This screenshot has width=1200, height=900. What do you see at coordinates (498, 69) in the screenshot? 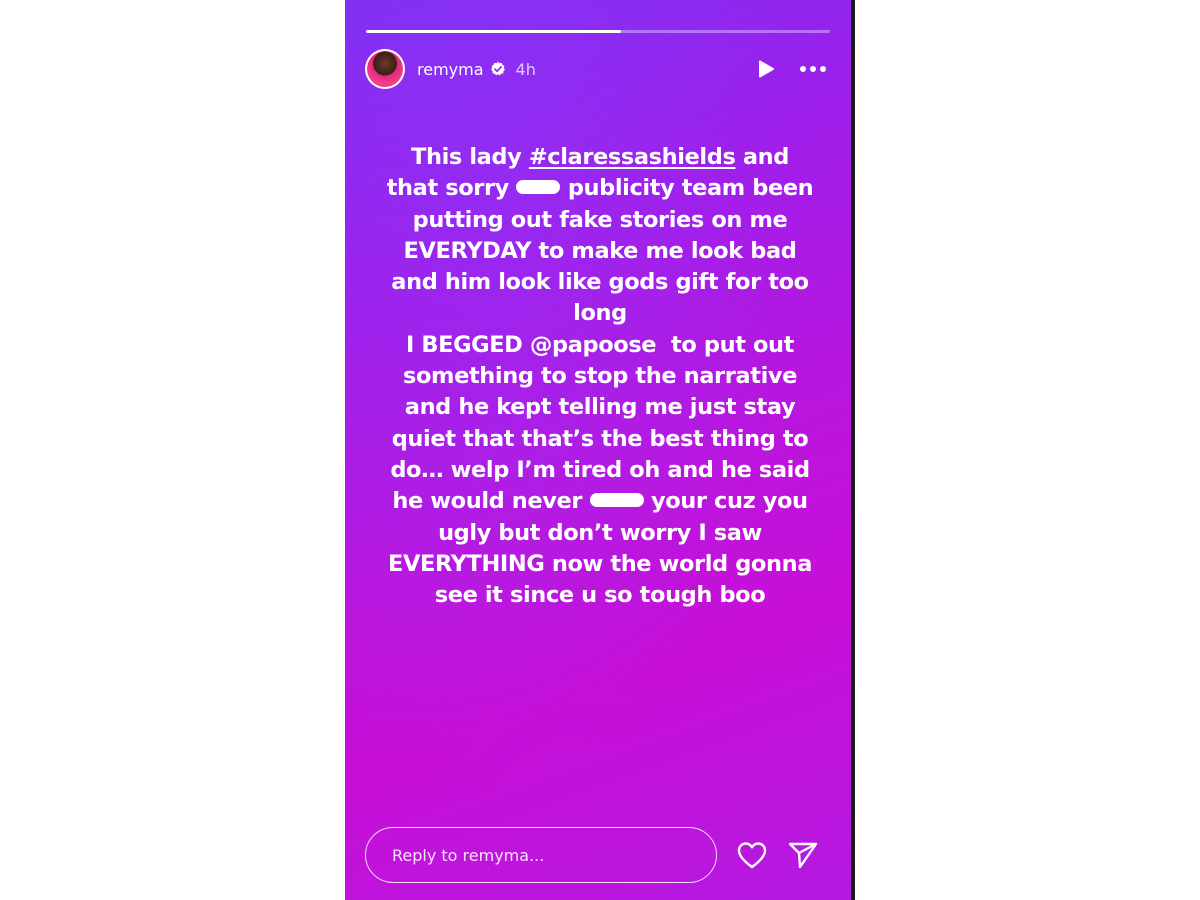
I see `verified-badge-icon` at bounding box center [498, 69].